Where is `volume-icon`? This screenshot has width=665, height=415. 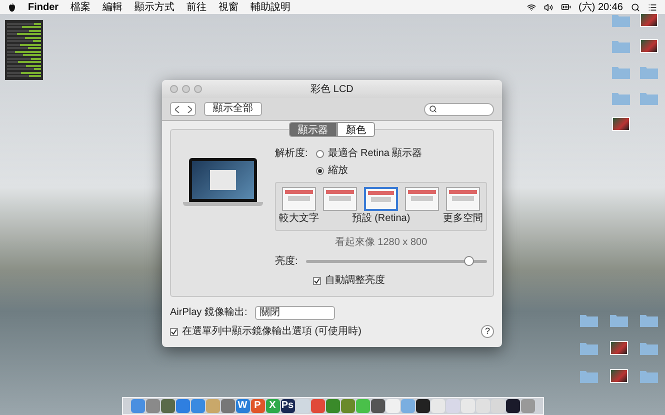
volume-icon is located at coordinates (548, 7).